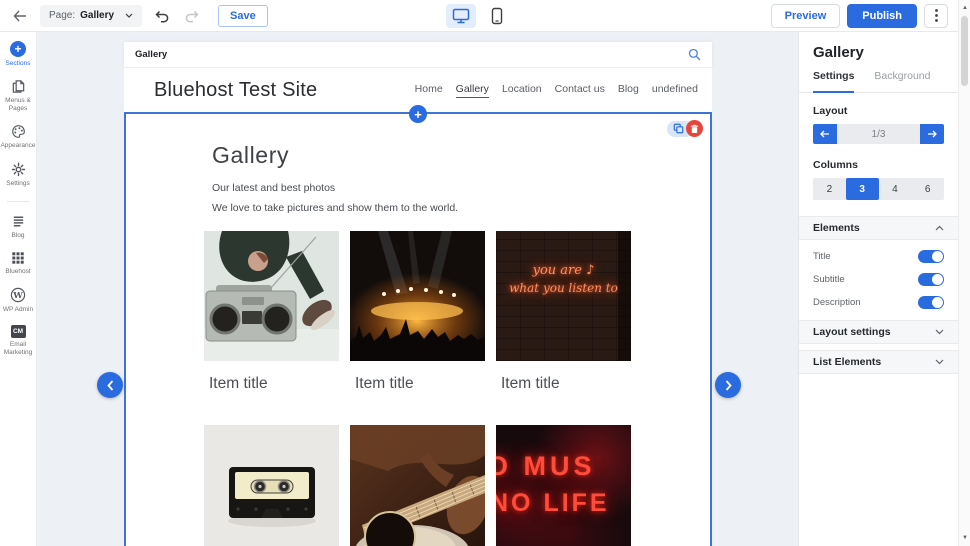 This screenshot has height=546, width=970. What do you see at coordinates (902, 81) in the screenshot?
I see `tab-background: Background` at bounding box center [902, 81].